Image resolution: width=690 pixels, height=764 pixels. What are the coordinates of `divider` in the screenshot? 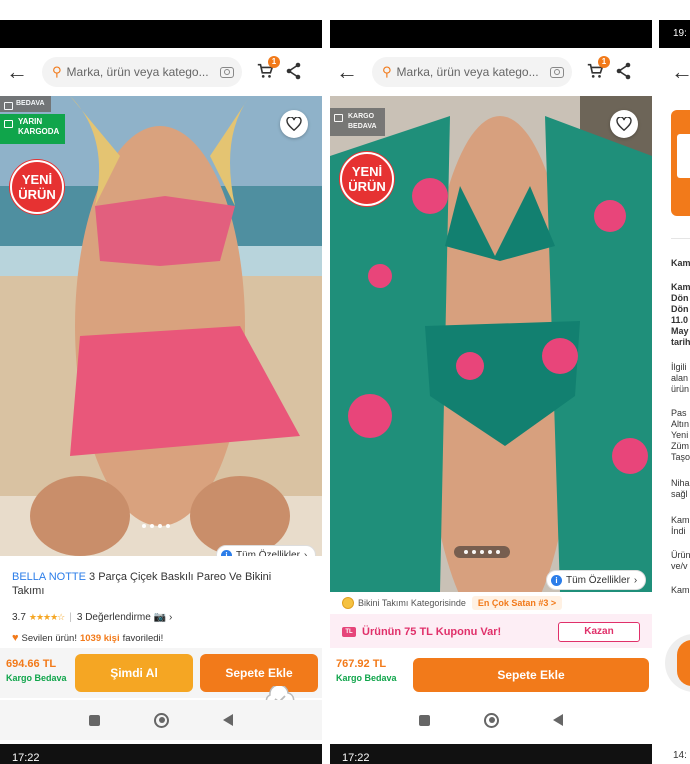 It's located at (680, 238).